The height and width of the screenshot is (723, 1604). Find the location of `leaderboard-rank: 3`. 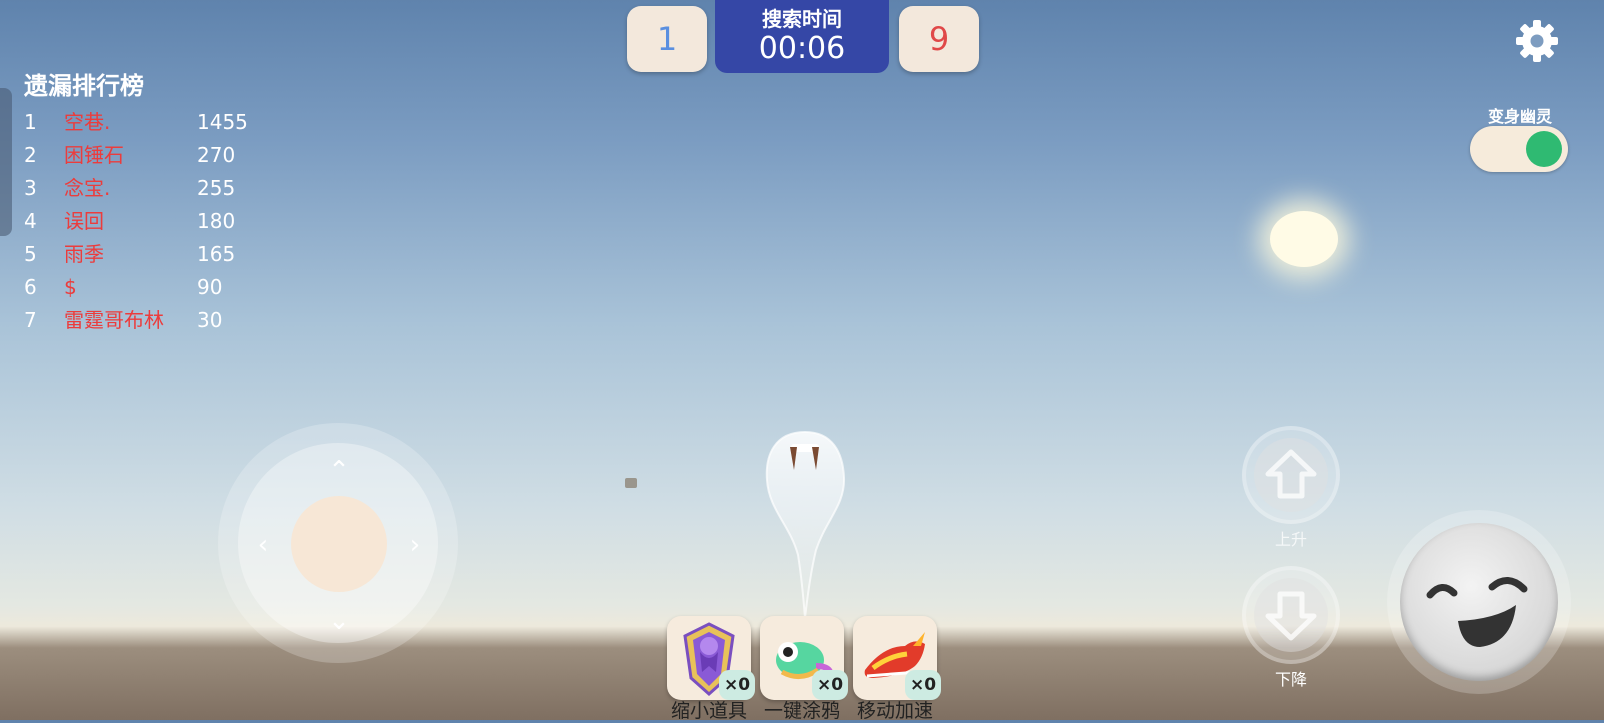

leaderboard-rank: 3 is located at coordinates (30, 188).